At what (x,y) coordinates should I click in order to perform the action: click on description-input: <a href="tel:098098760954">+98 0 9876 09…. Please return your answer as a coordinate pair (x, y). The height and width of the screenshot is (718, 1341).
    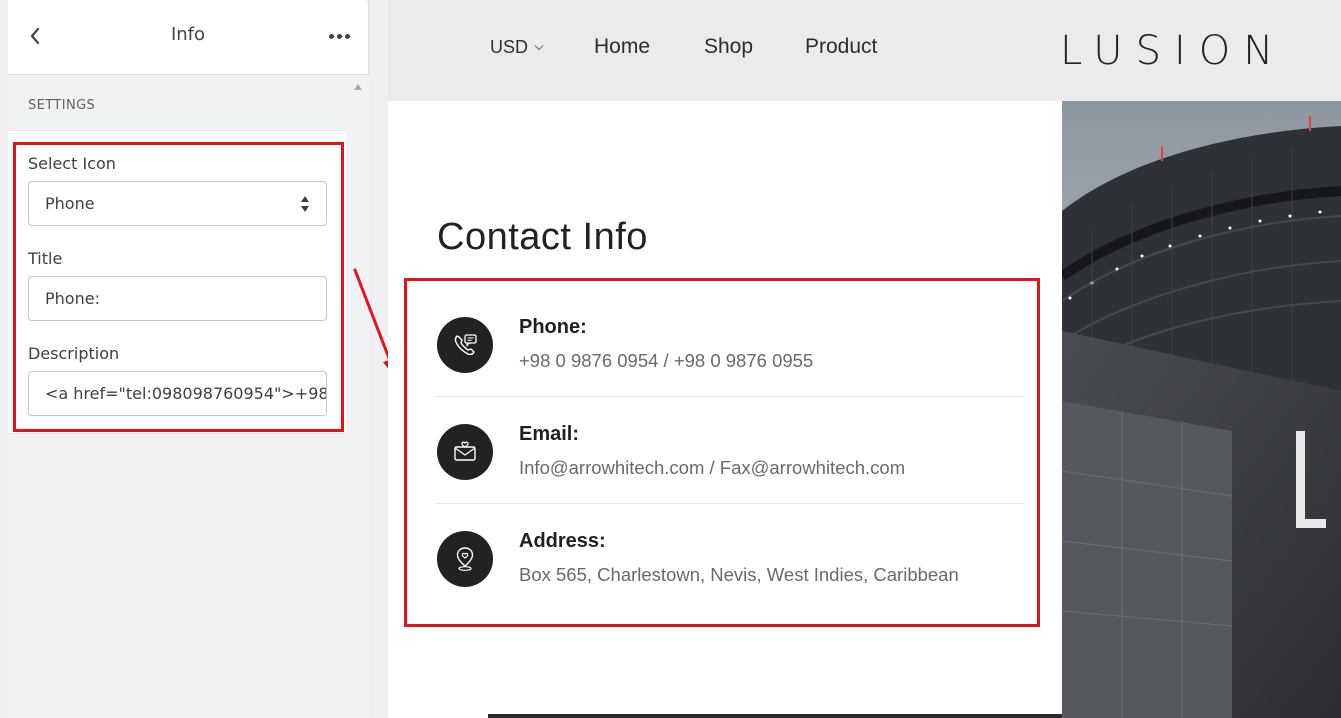
    Looking at the image, I should click on (177, 393).